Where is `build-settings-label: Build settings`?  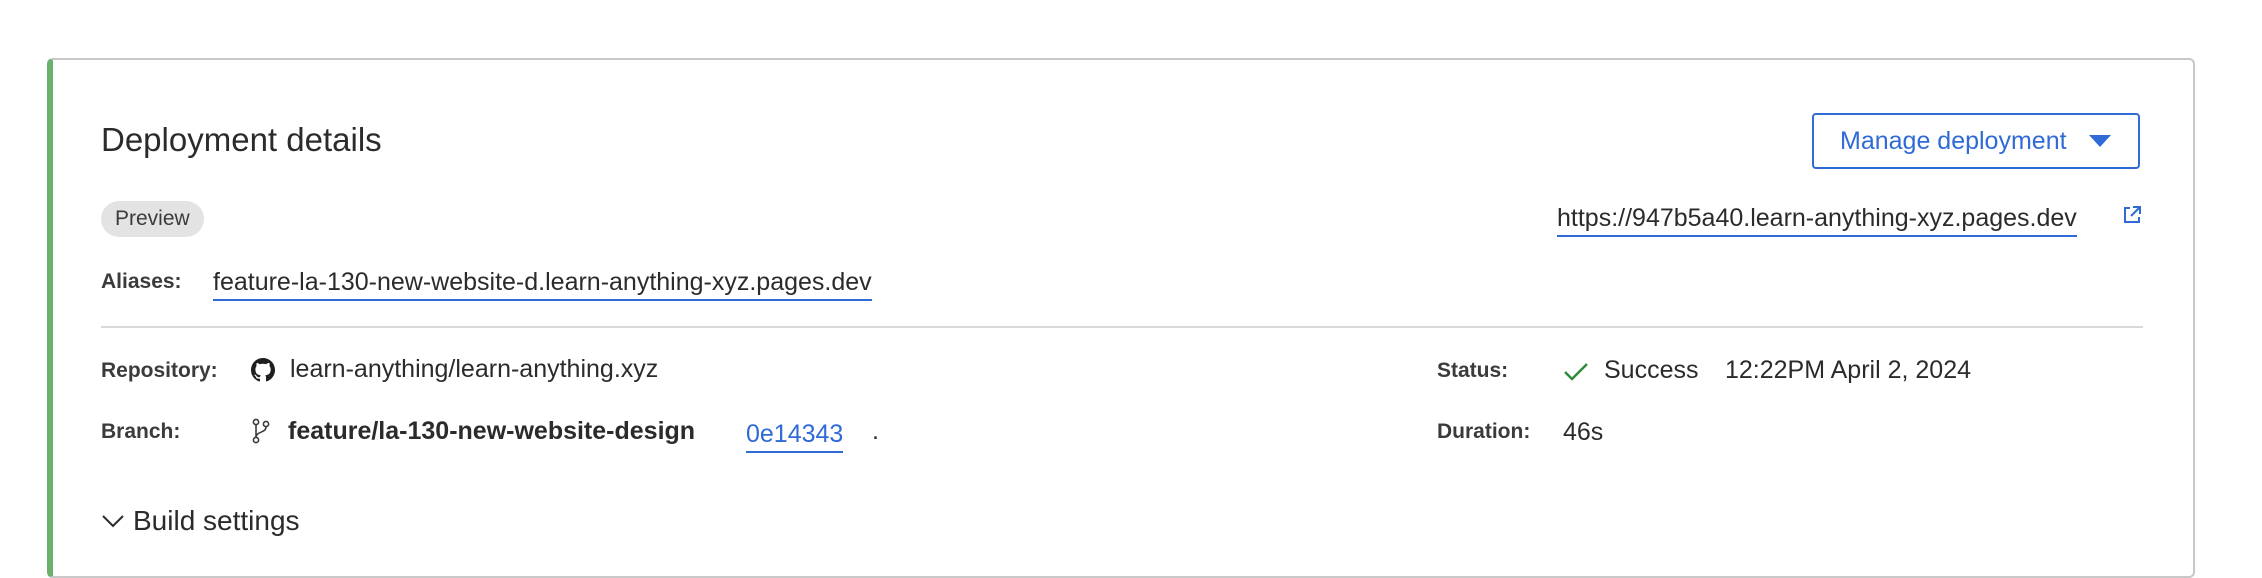 build-settings-label: Build settings is located at coordinates (216, 520).